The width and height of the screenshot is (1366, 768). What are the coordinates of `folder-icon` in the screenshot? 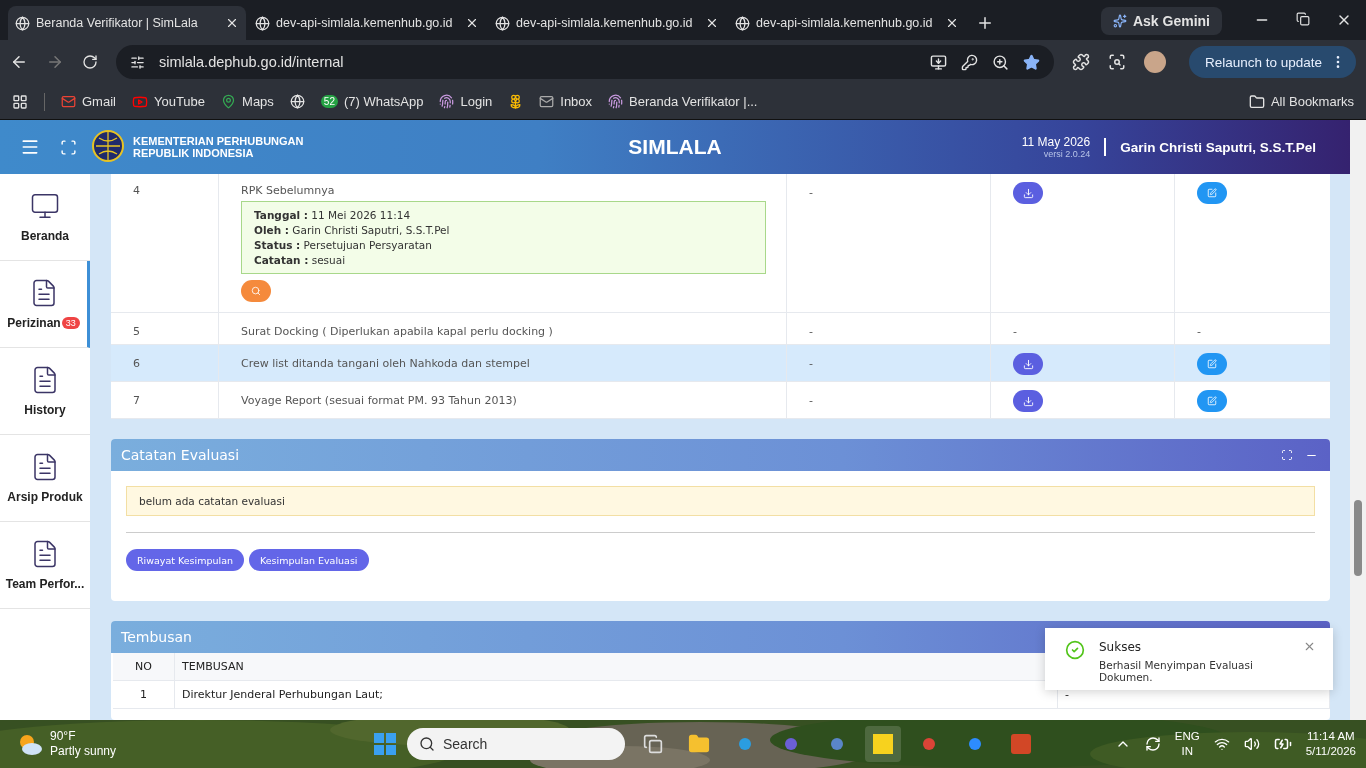 It's located at (1256, 101).